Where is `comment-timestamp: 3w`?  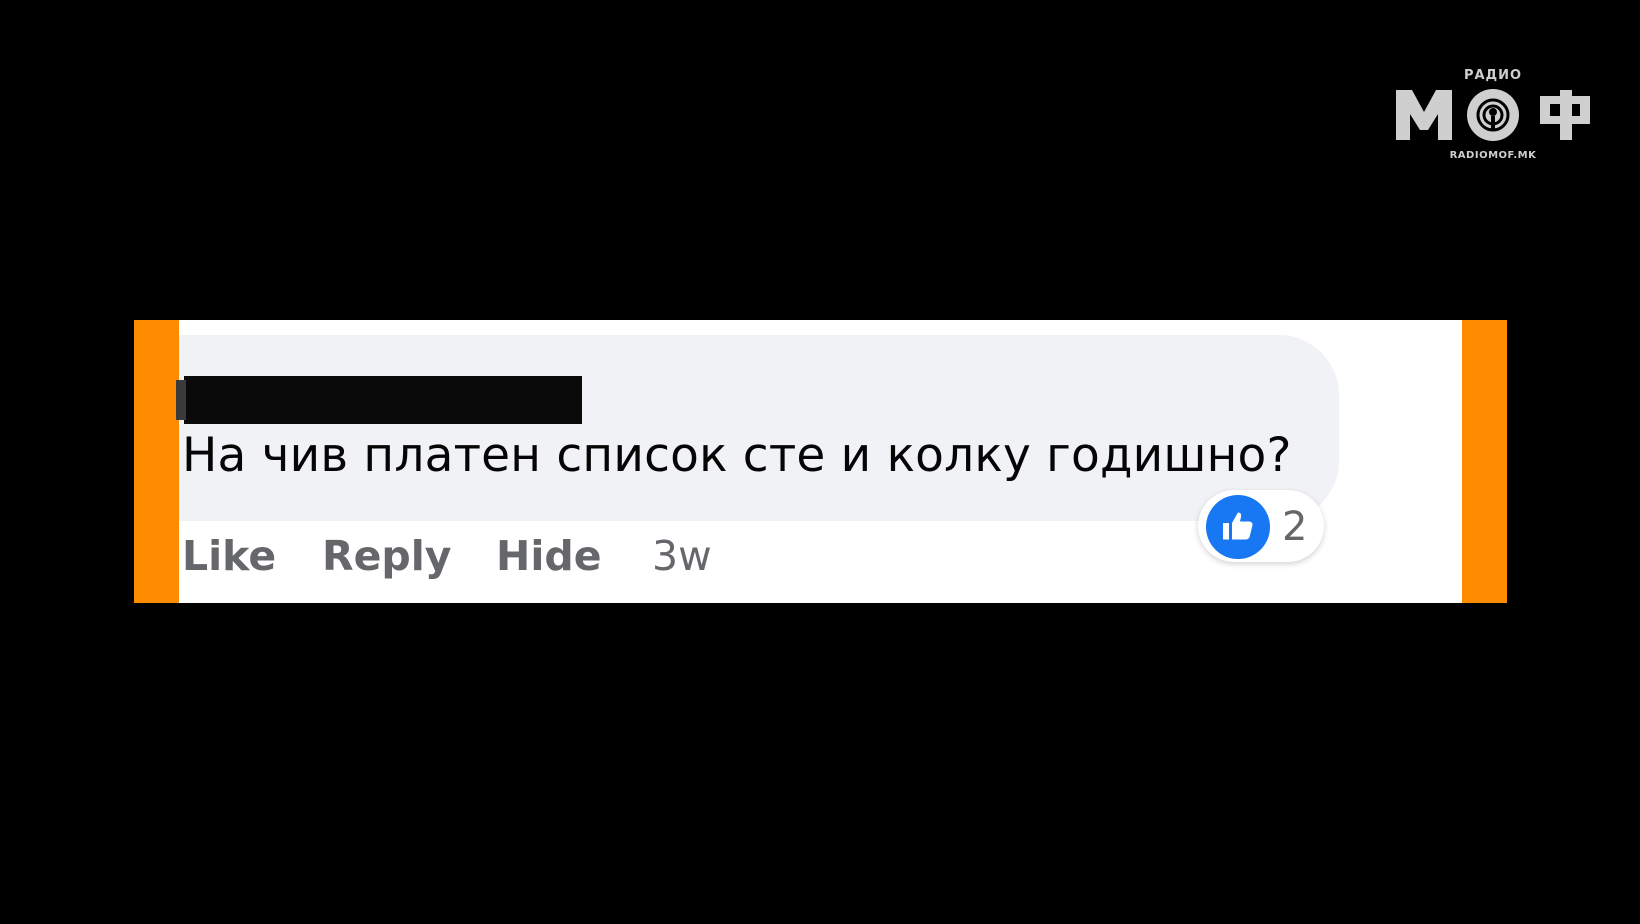
comment-timestamp: 3w is located at coordinates (682, 556).